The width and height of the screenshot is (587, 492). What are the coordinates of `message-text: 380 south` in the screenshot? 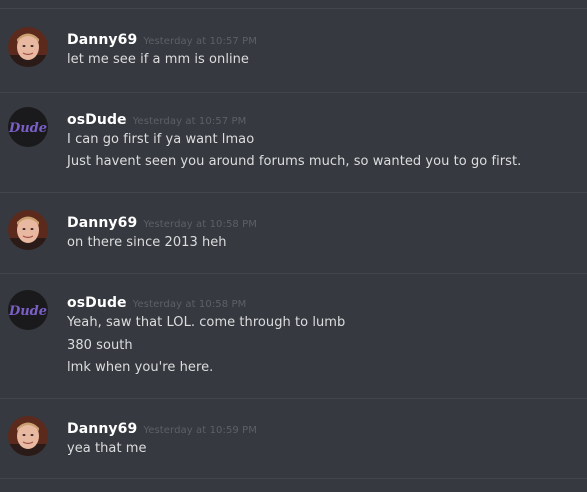 It's located at (100, 345).